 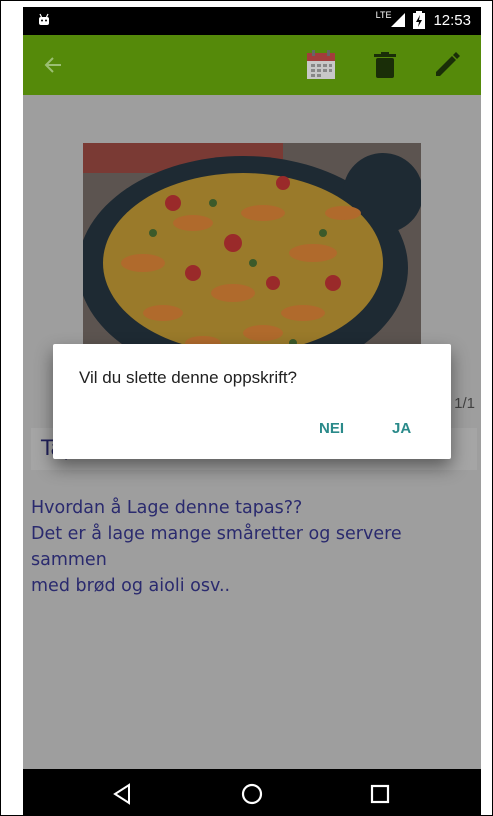 What do you see at coordinates (252, 65) in the screenshot?
I see `app-toolbar` at bounding box center [252, 65].